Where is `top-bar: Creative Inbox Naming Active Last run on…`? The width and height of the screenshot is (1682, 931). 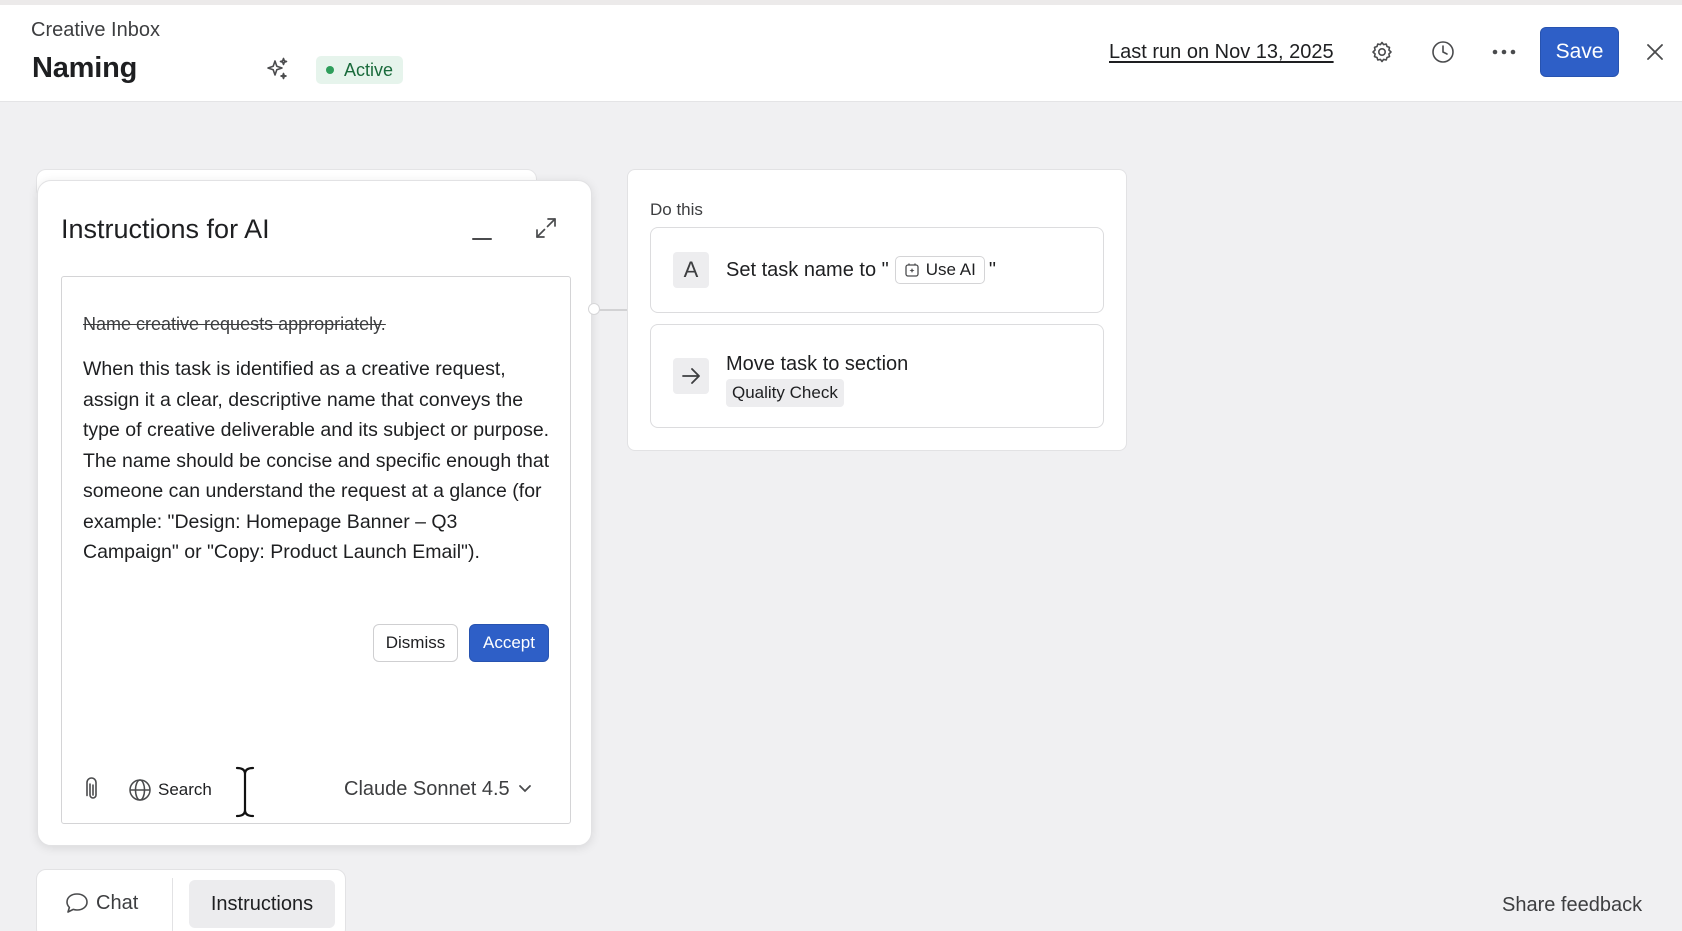 top-bar: Creative Inbox Naming Active Last run on… is located at coordinates (841, 51).